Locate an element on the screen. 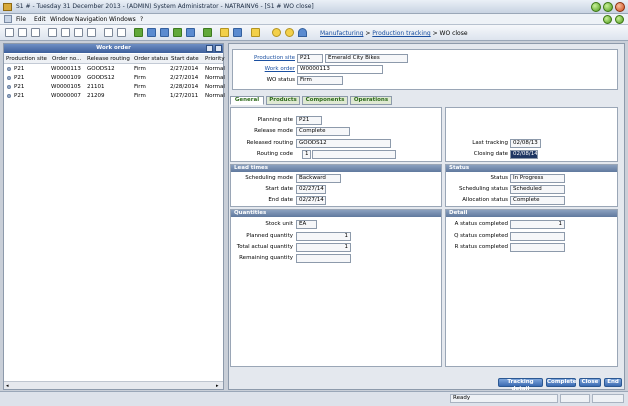  list-pin-icon is located at coordinates (209, 48).